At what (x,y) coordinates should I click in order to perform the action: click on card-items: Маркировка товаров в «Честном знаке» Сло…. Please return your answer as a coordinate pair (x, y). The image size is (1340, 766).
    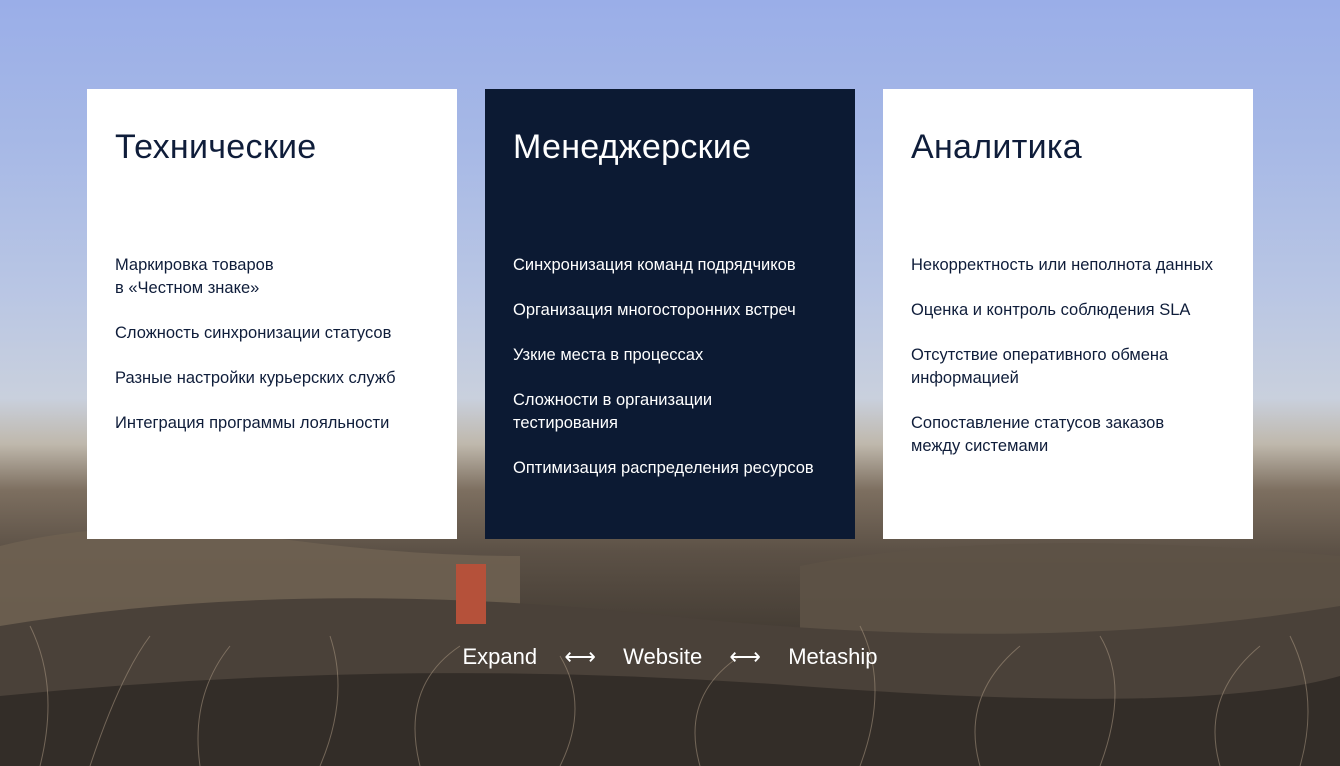
    Looking at the image, I should click on (276, 355).